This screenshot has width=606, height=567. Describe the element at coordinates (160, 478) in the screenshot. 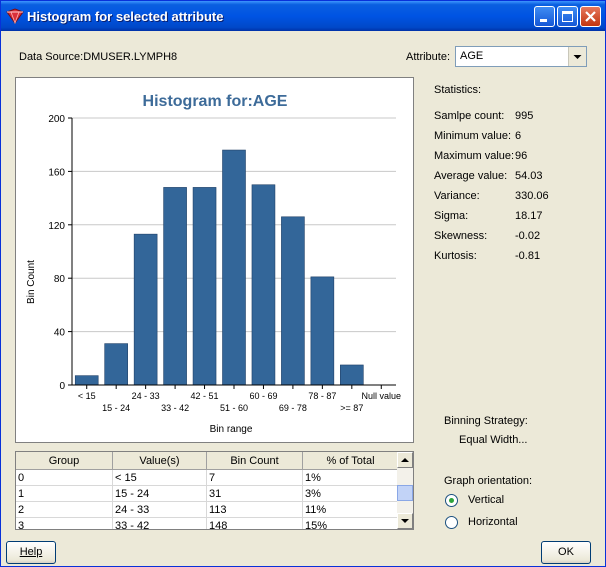

I see `cell-values: < 15` at that location.